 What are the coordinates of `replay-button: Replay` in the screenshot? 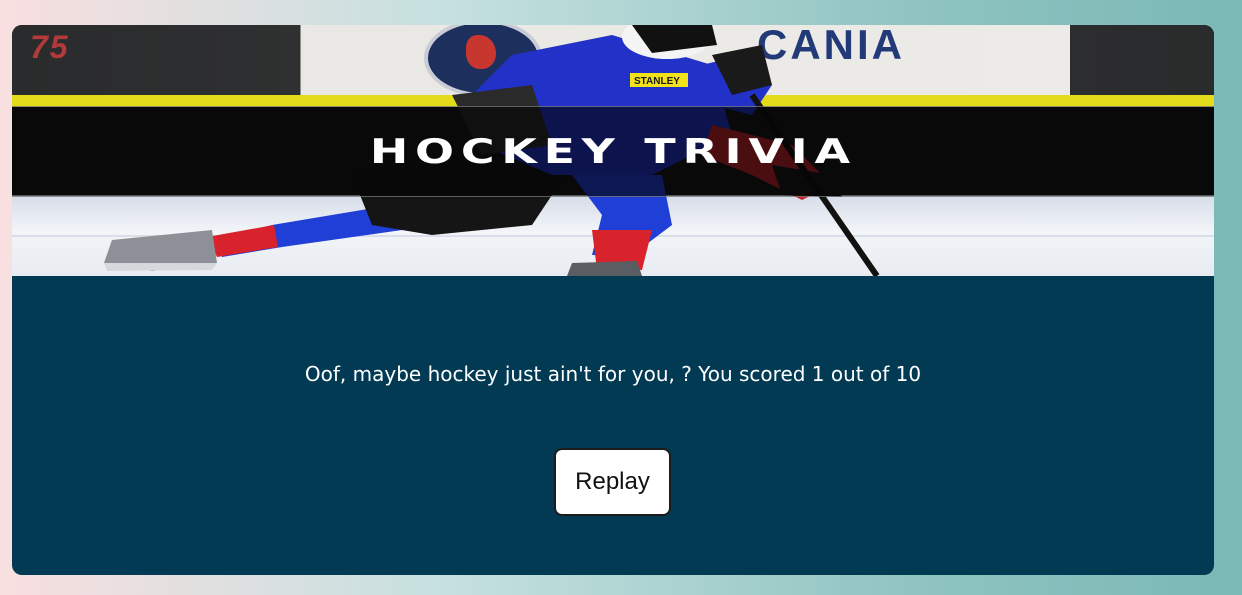 It's located at (612, 482).